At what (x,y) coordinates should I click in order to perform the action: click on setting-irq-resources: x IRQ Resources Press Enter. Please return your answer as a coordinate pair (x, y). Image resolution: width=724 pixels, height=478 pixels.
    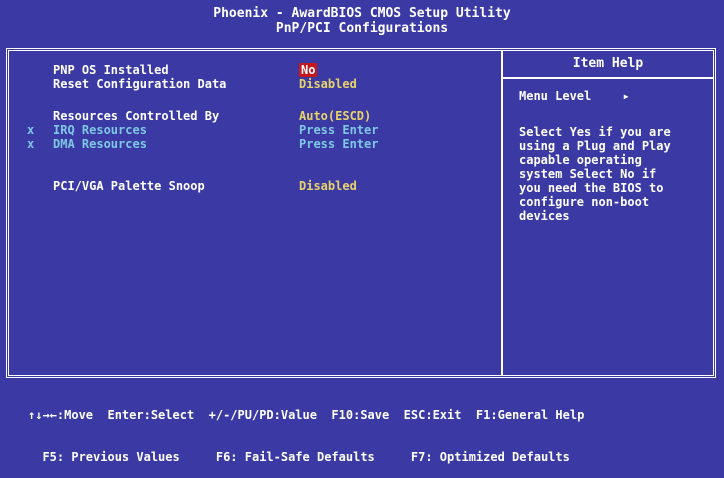
    Looking at the image, I should click on (256, 130).